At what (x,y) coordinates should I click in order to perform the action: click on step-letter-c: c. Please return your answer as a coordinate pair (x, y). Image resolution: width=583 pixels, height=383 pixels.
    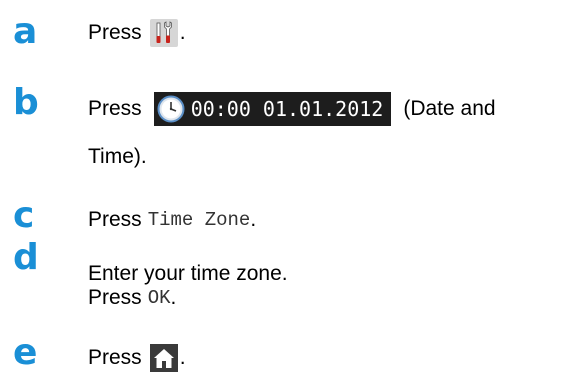
    Looking at the image, I should click on (24, 215).